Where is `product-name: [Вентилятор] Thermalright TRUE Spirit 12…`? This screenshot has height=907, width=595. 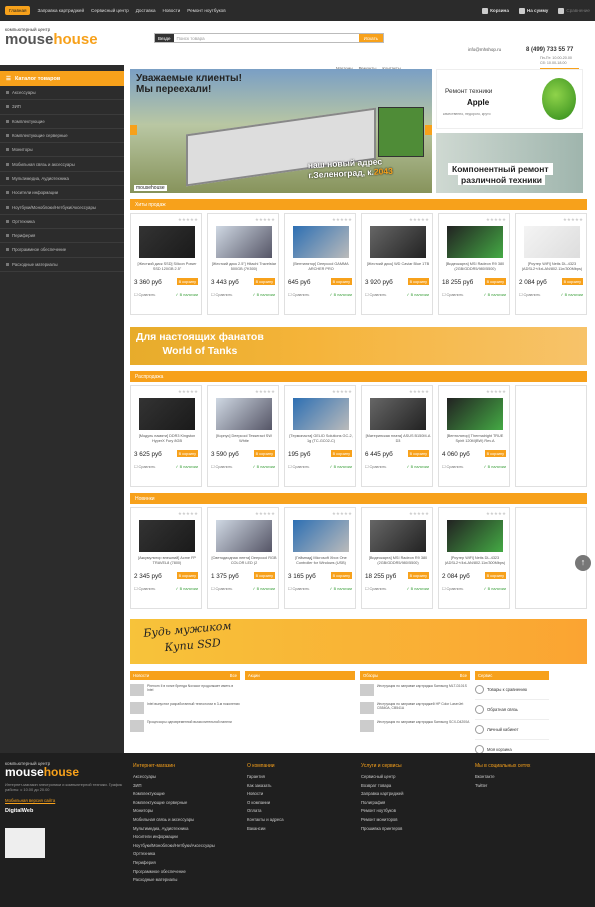
product-name: [Вентилятор] Thermalright TRUE Spirit 12… is located at coordinates (475, 441).